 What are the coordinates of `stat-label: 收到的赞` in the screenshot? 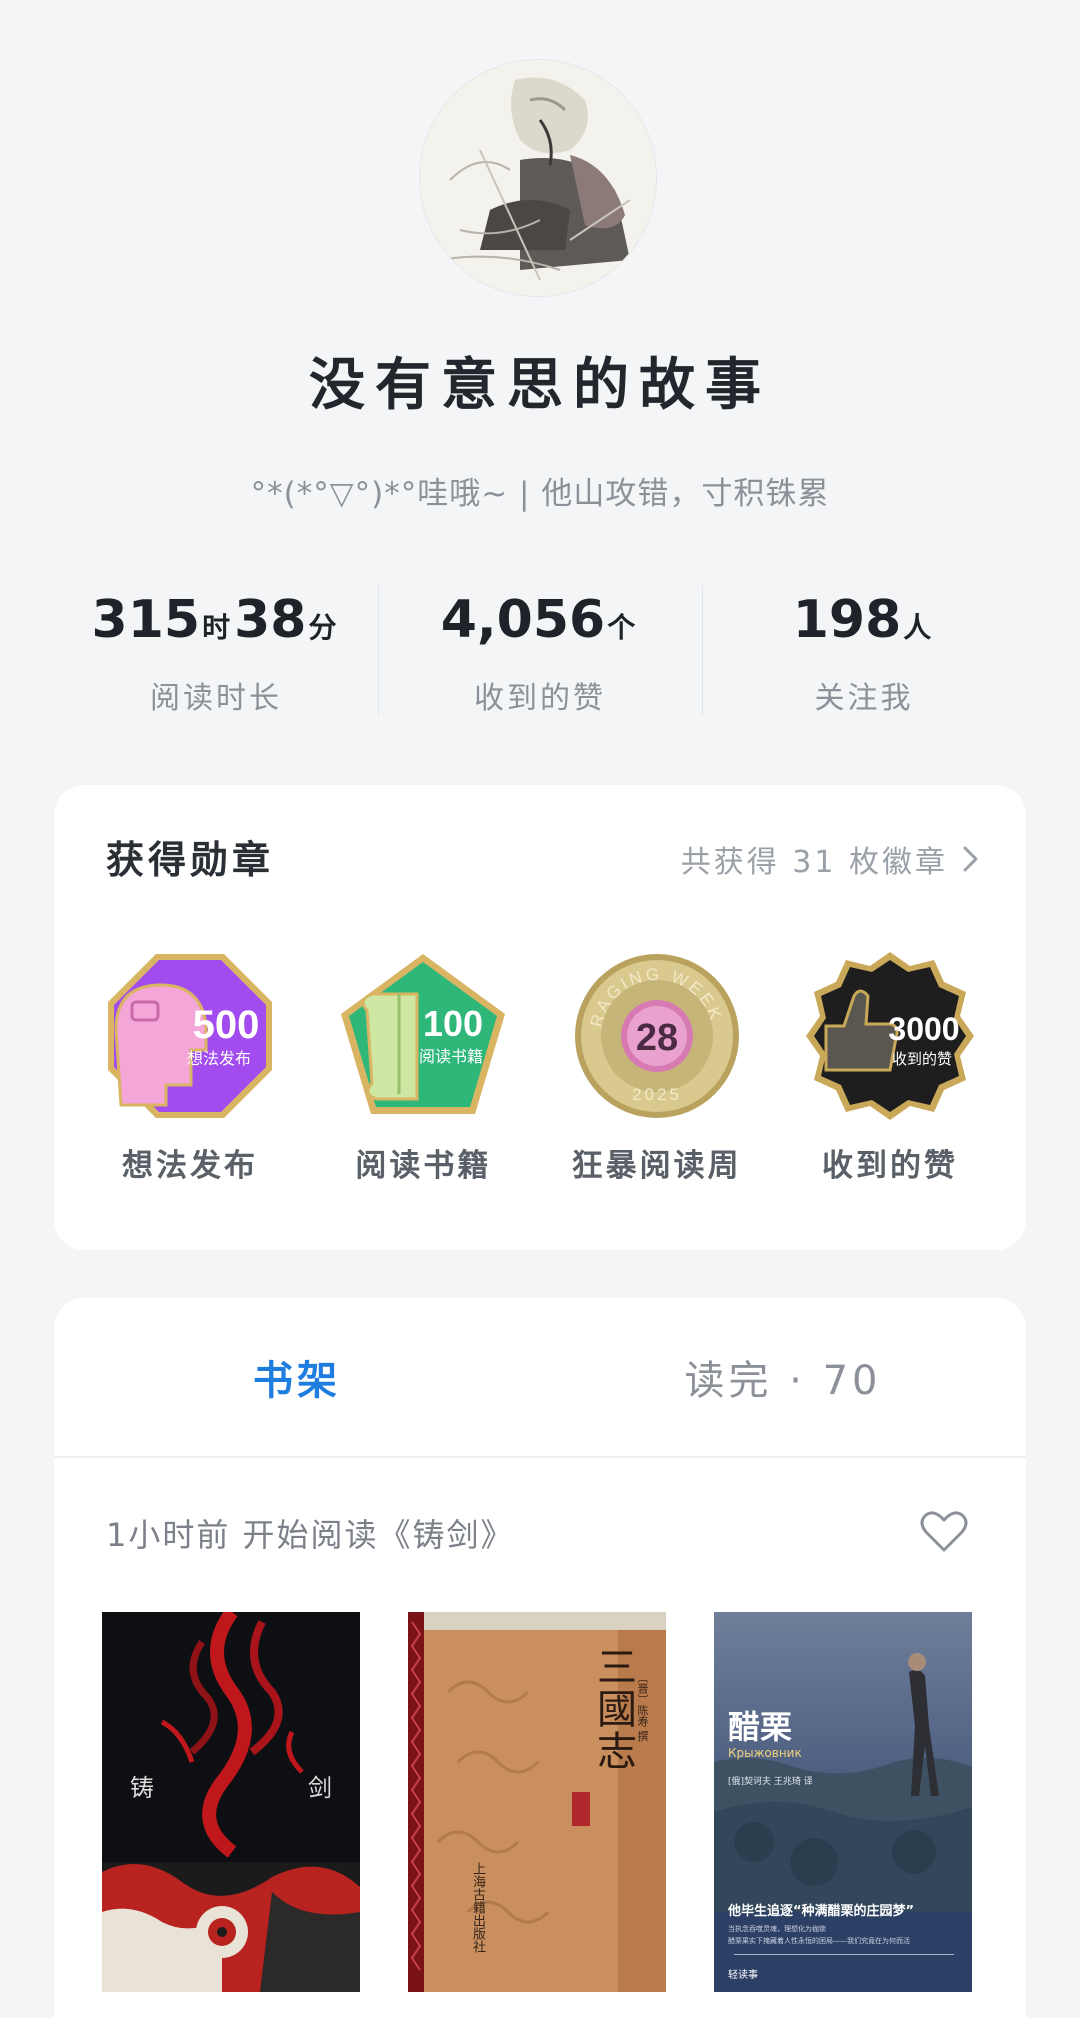 It's located at (540, 698).